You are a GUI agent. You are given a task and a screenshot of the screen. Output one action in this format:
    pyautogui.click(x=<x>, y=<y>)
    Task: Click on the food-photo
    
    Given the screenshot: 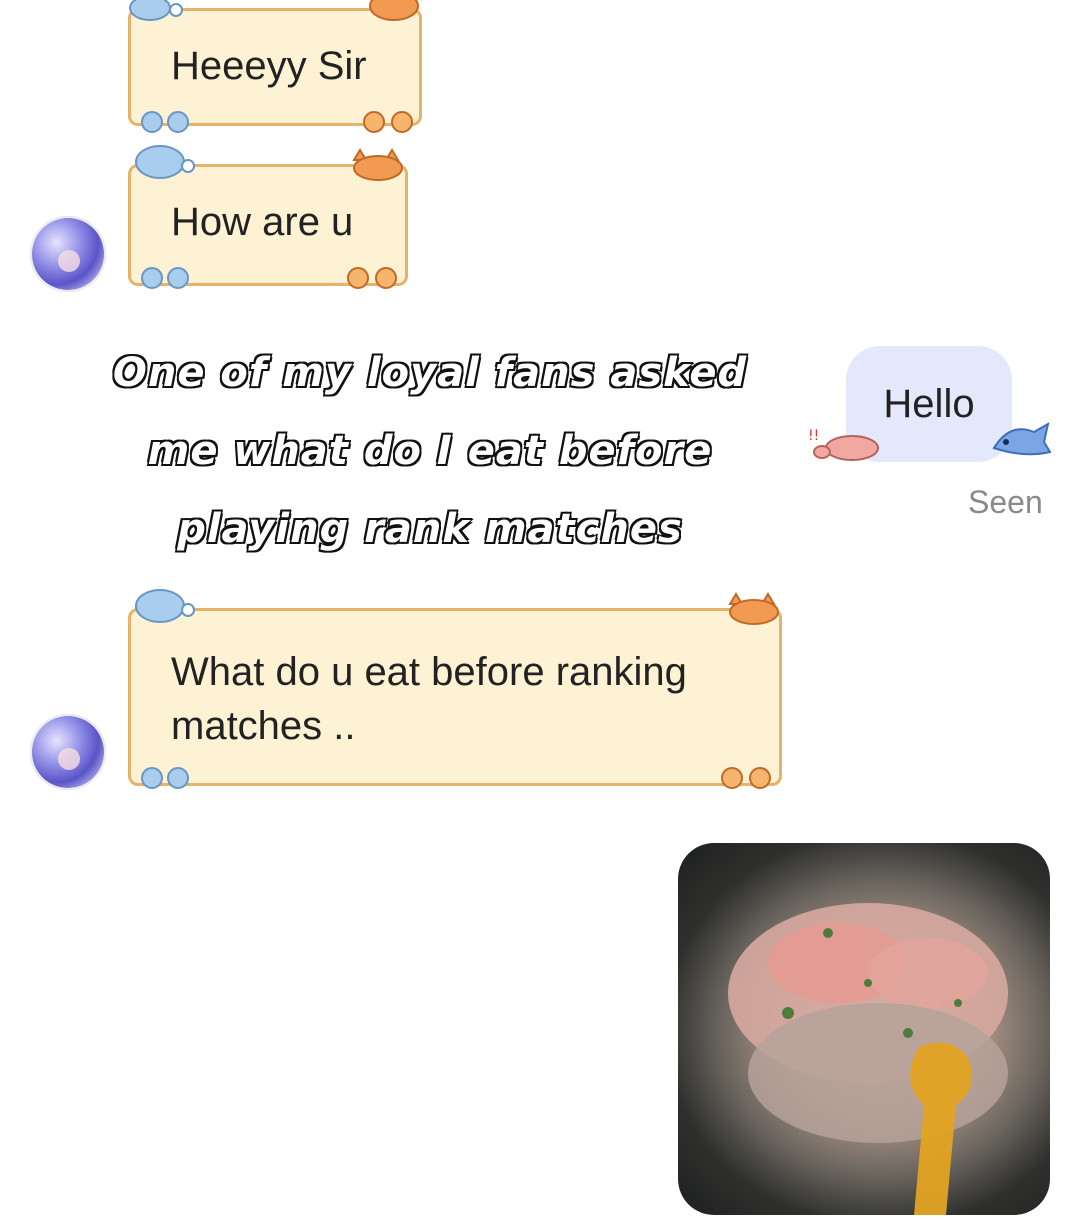 What is the action you would take?
    pyautogui.click(x=864, y=1029)
    